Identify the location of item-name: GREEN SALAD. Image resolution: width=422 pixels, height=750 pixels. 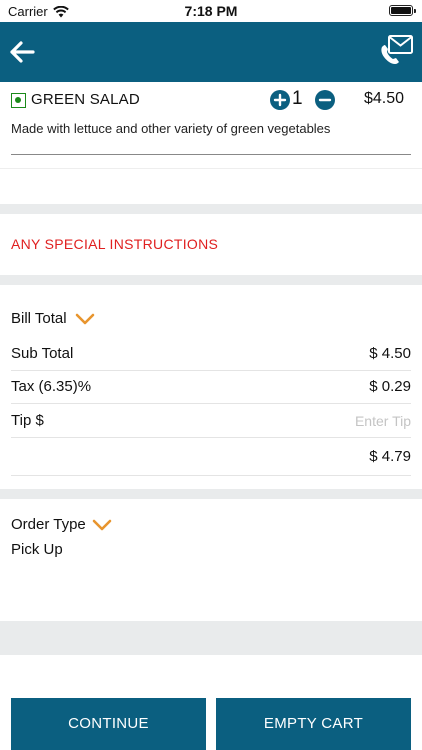
(85, 99).